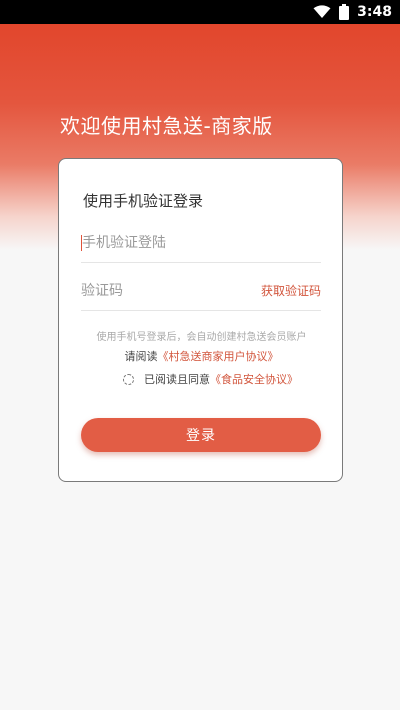  Describe the element at coordinates (344, 12) in the screenshot. I see `battery-icon` at that location.